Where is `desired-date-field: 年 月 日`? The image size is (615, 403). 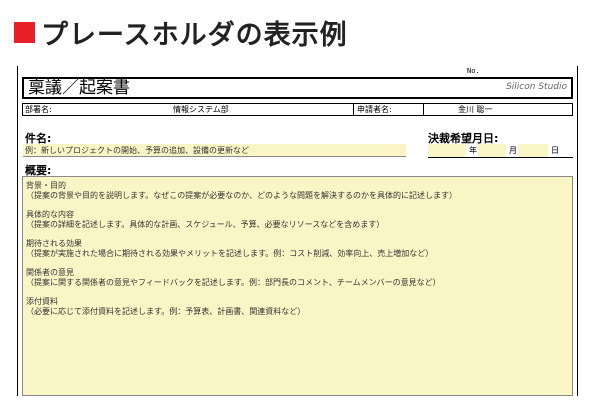
desired-date-field: 年 月 日 is located at coordinates (500, 151).